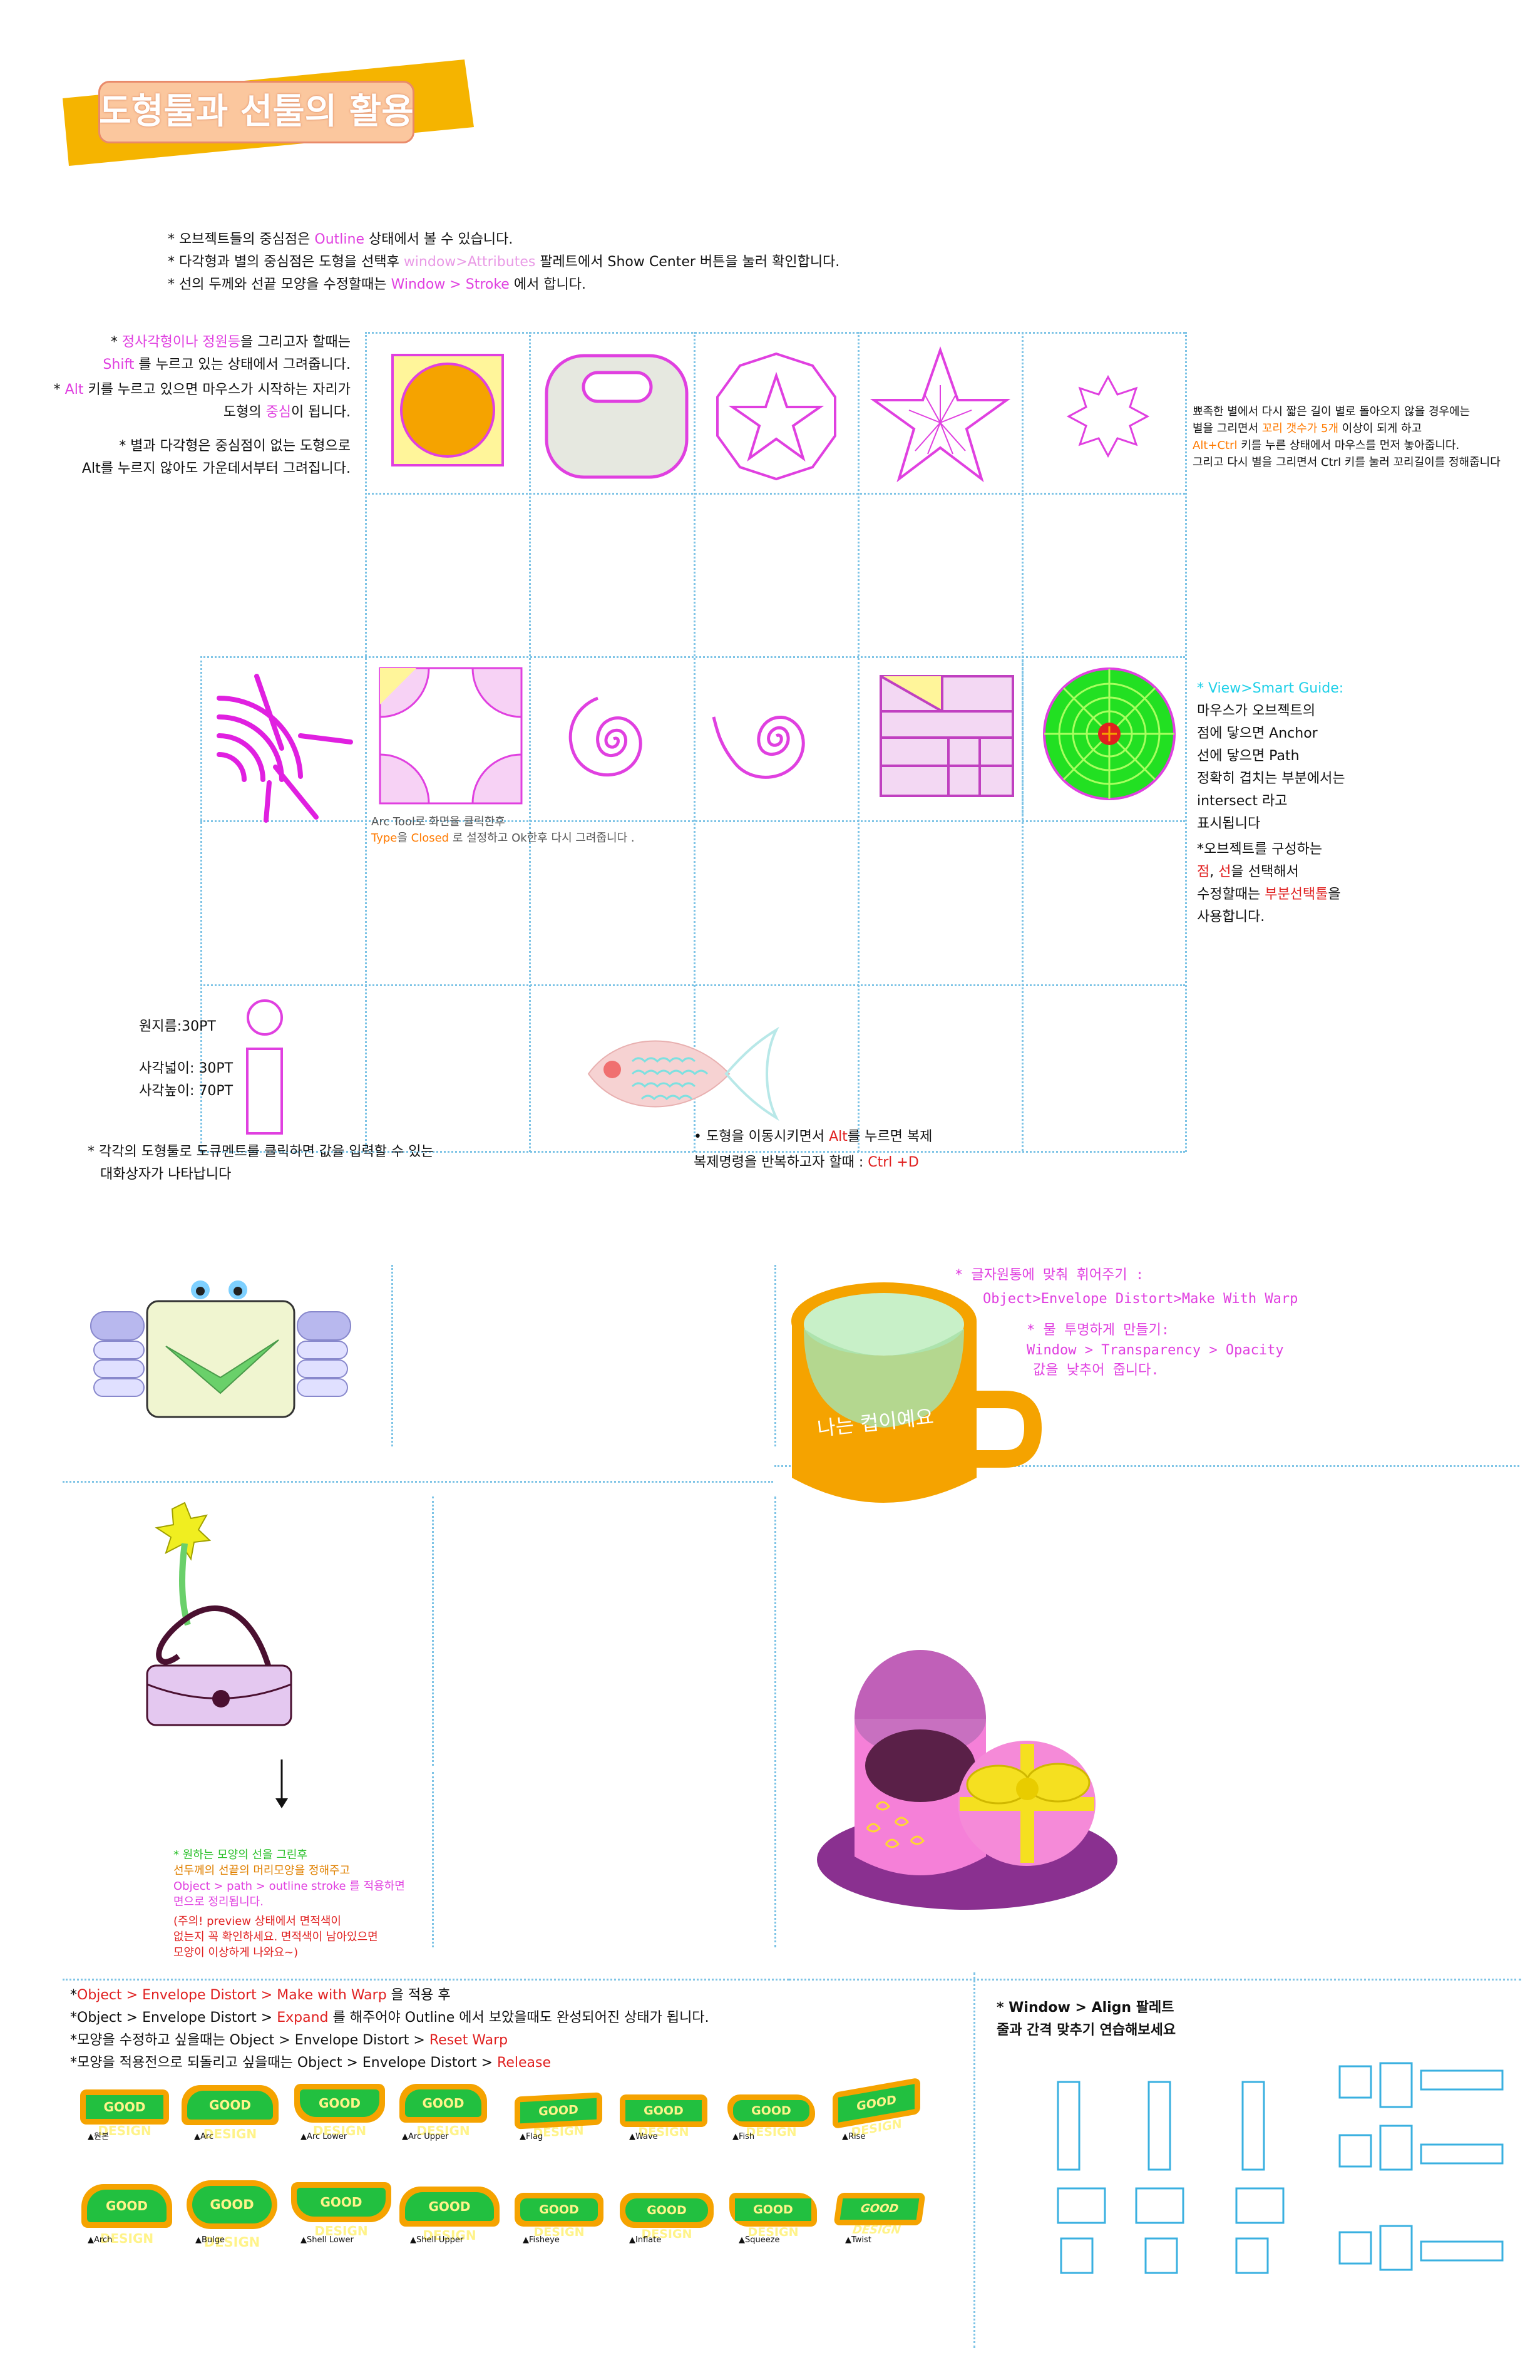 This screenshot has width=1540, height=2380. What do you see at coordinates (287, 412) in the screenshot?
I see `left-note-2b: 도형의 중심이 됩니다.` at bounding box center [287, 412].